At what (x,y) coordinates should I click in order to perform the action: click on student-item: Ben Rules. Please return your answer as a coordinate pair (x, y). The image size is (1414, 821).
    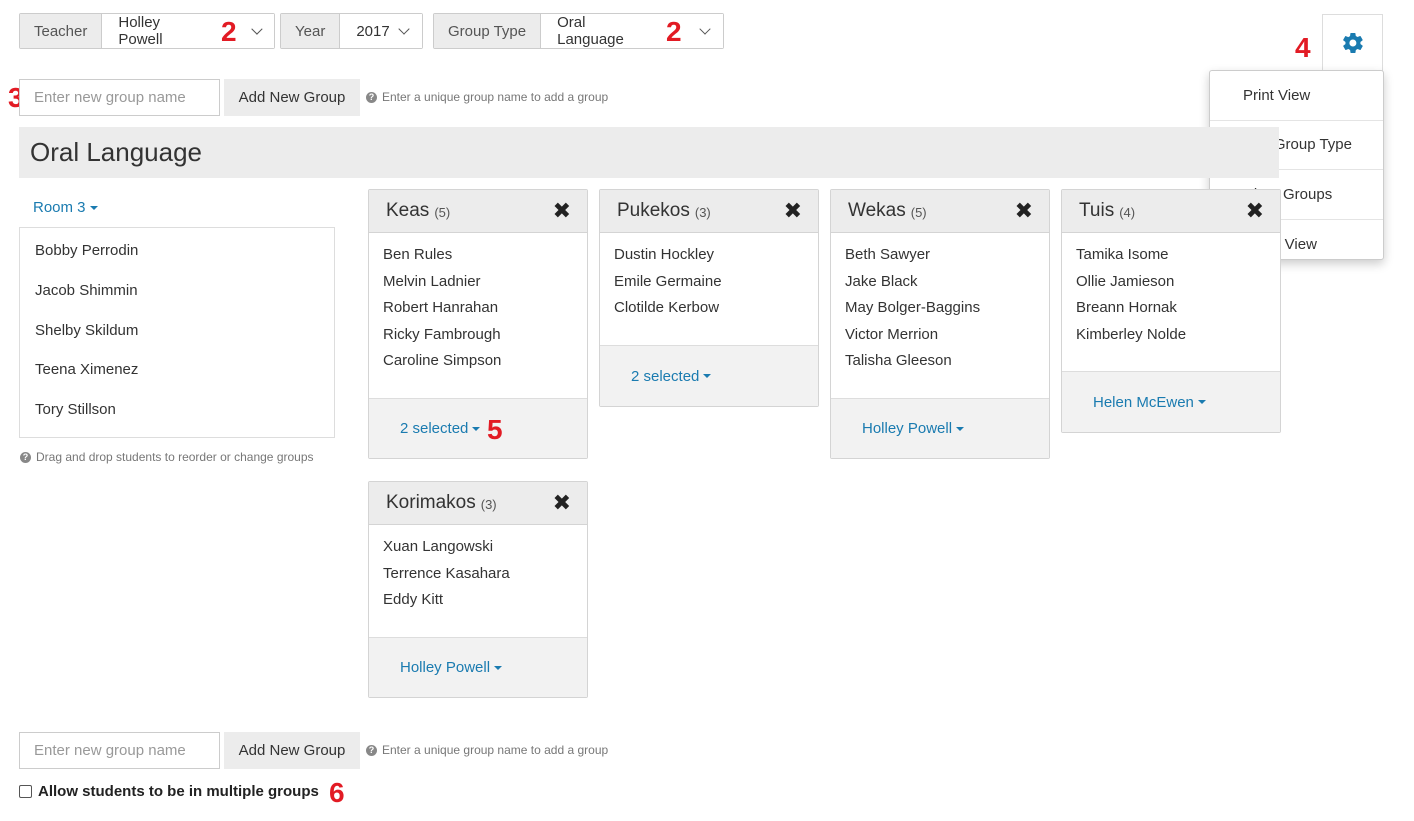
    Looking at the image, I should click on (485, 259).